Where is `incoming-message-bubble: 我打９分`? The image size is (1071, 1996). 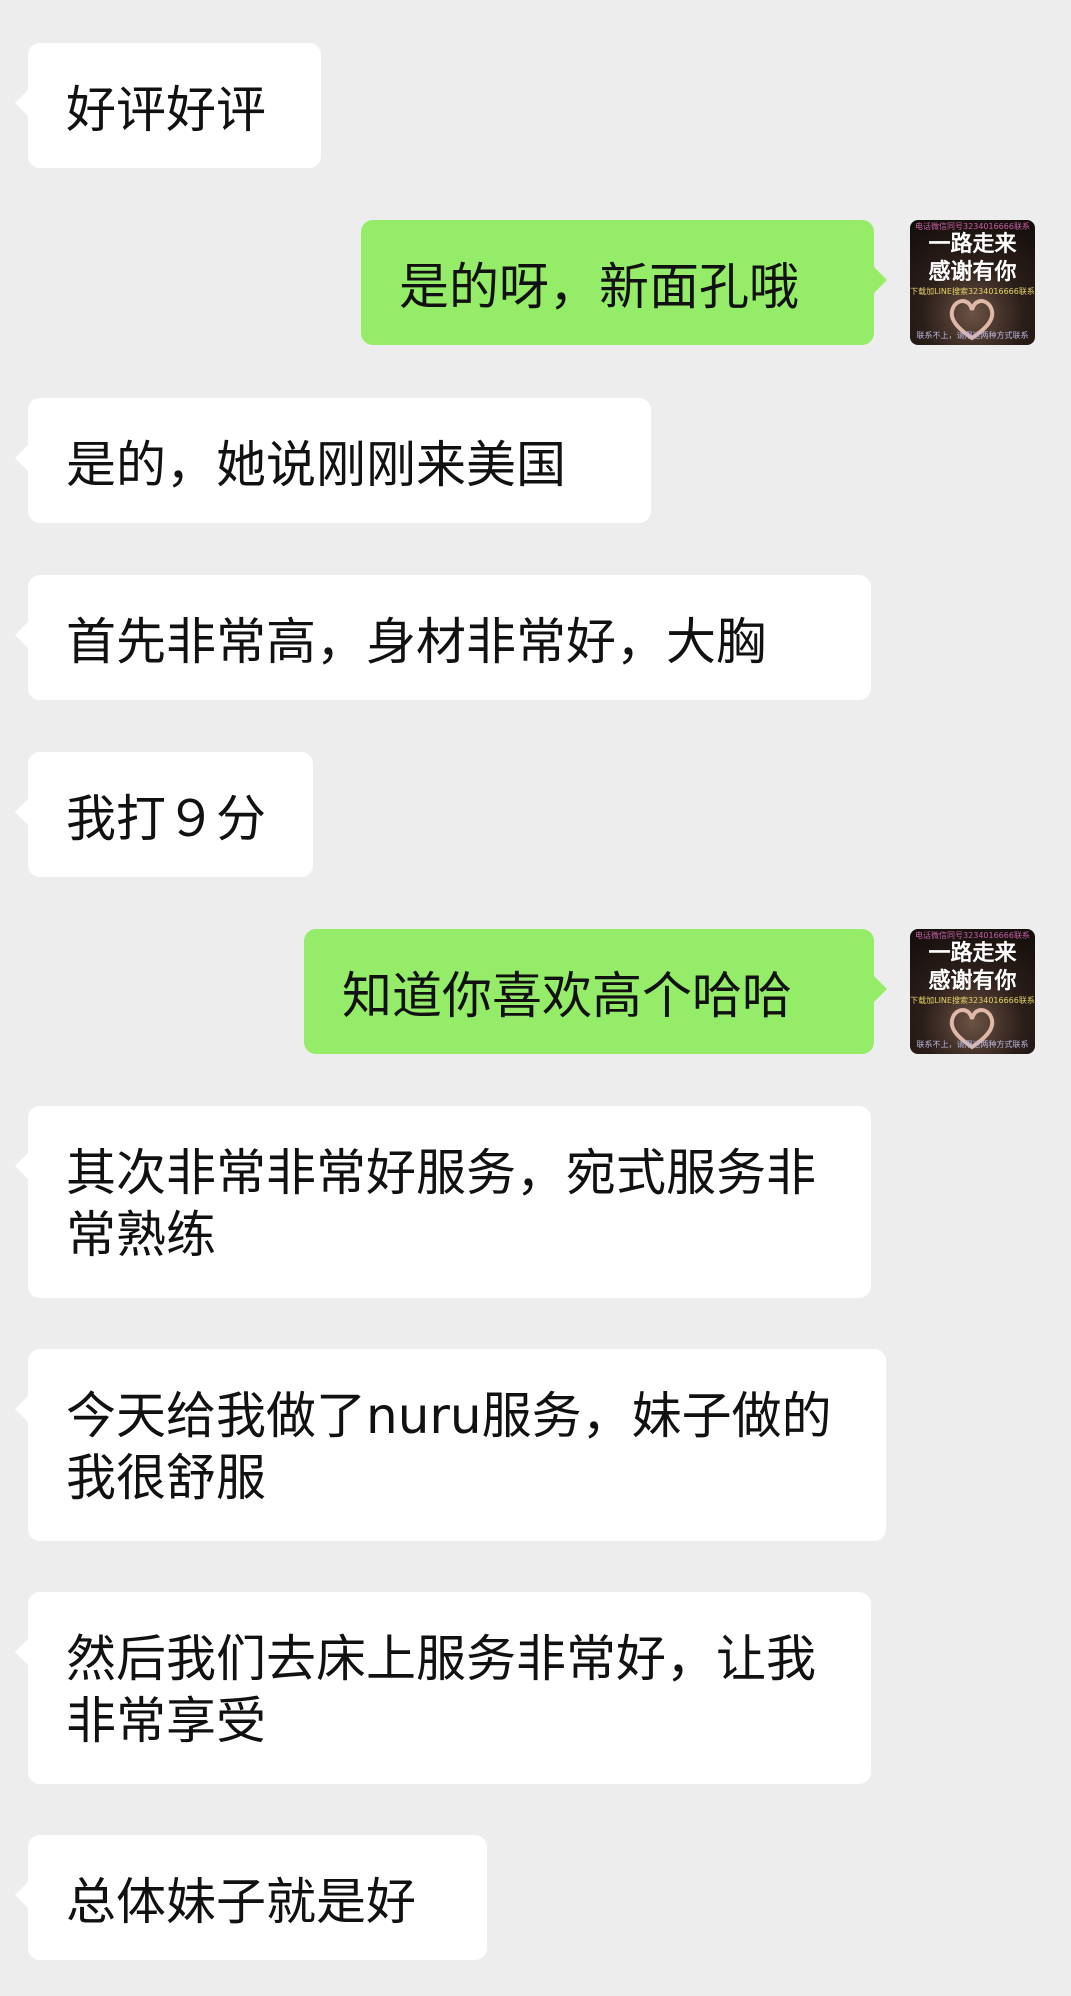 incoming-message-bubble: 我打９分 is located at coordinates (164, 814).